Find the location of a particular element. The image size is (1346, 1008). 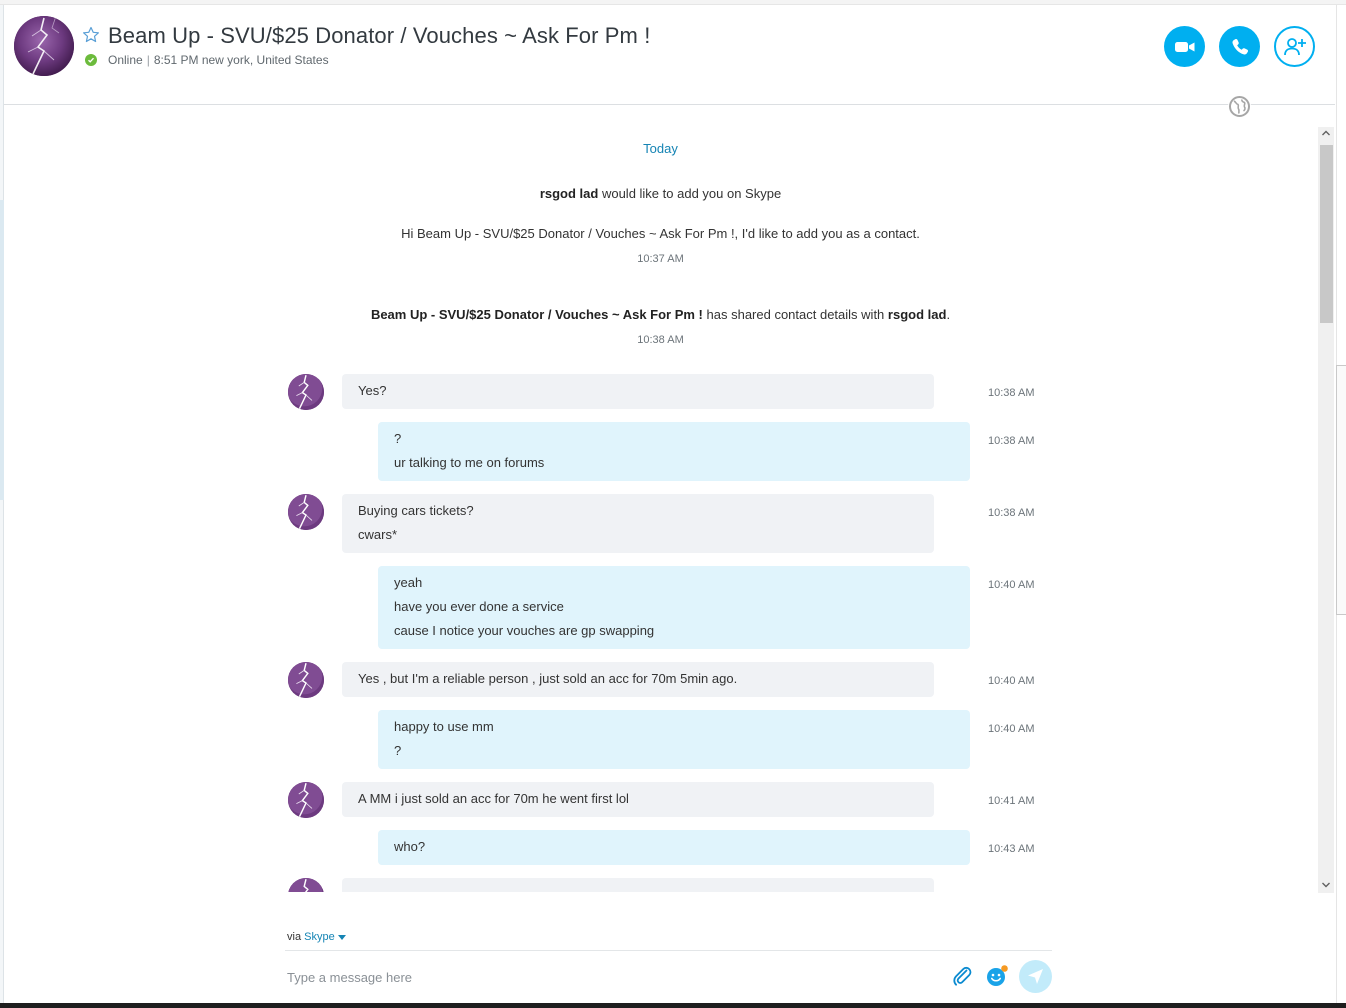

local-time: 8:51 PM new york, United States is located at coordinates (241, 60).